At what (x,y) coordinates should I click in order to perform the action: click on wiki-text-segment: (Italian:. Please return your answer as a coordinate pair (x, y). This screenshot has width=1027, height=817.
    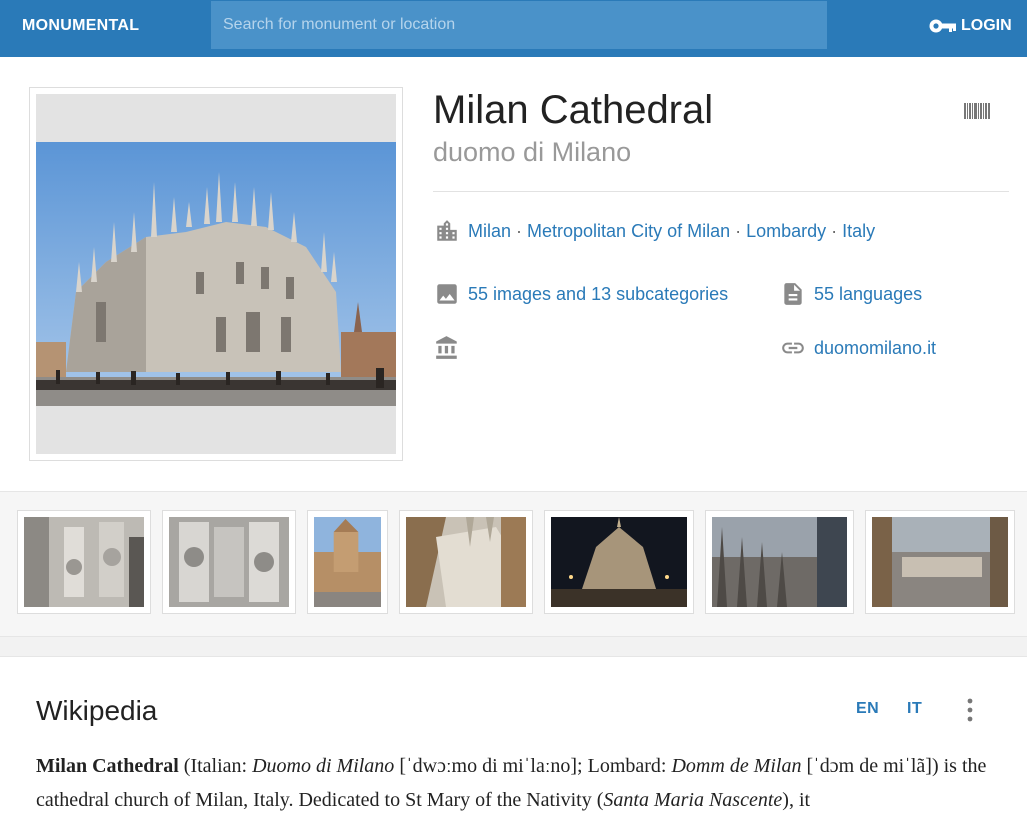
    Looking at the image, I should click on (215, 766).